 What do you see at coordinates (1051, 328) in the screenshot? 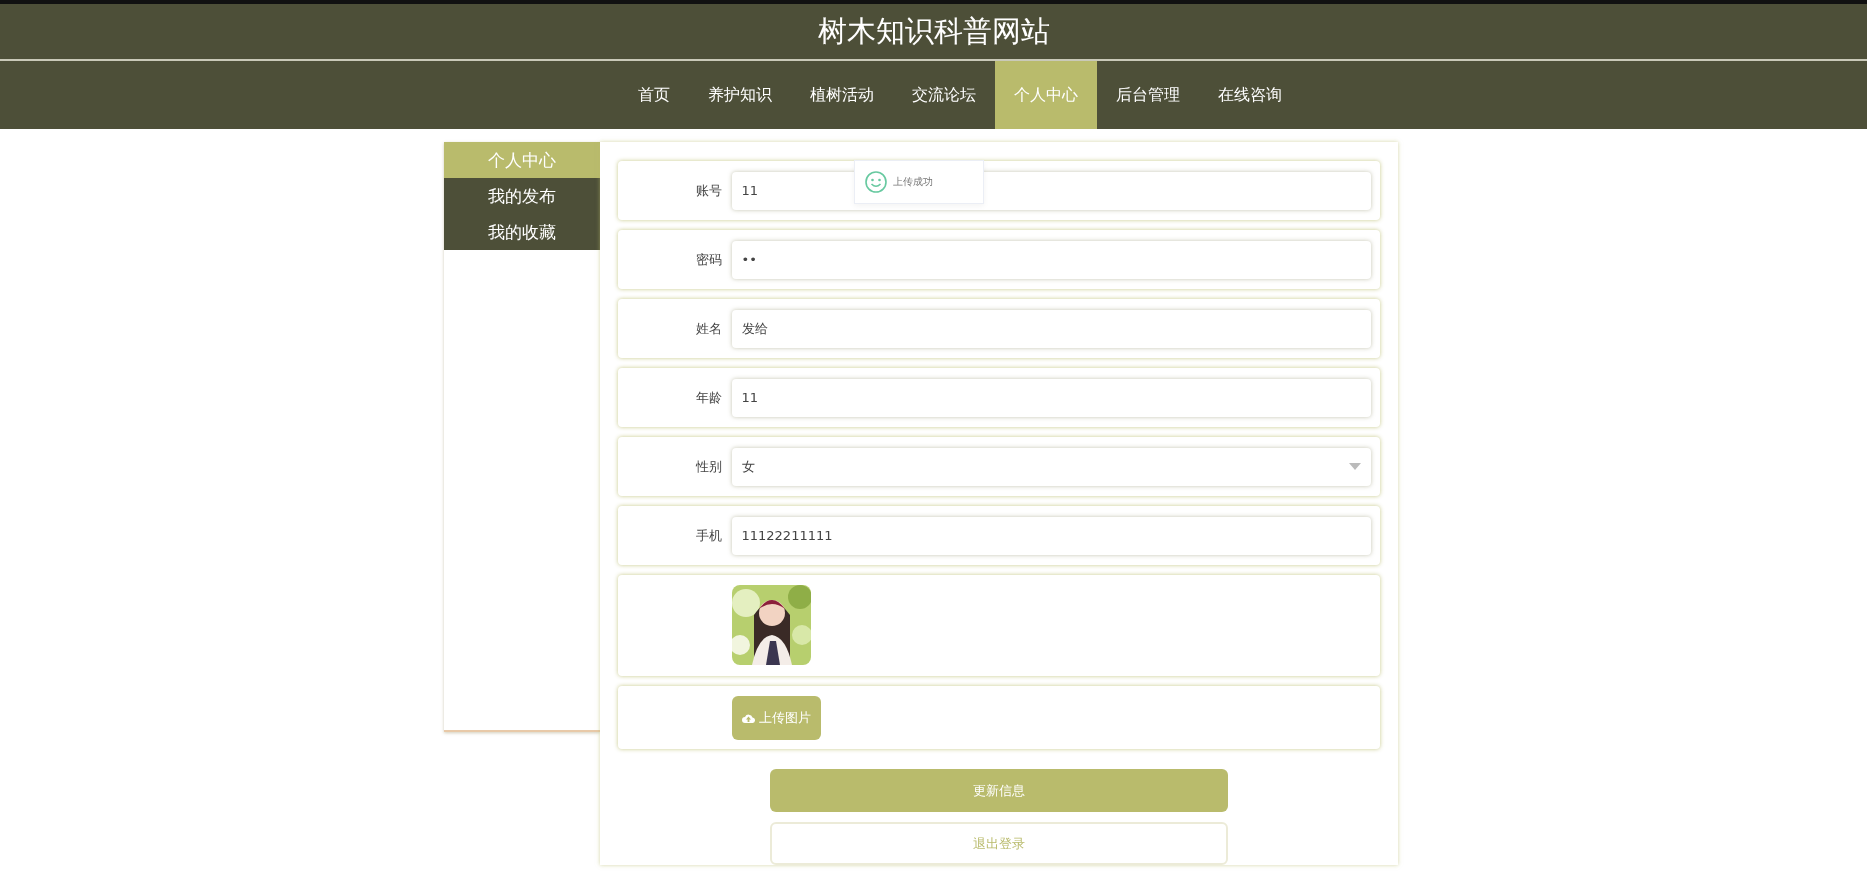
I see `input-field: 发给` at bounding box center [1051, 328].